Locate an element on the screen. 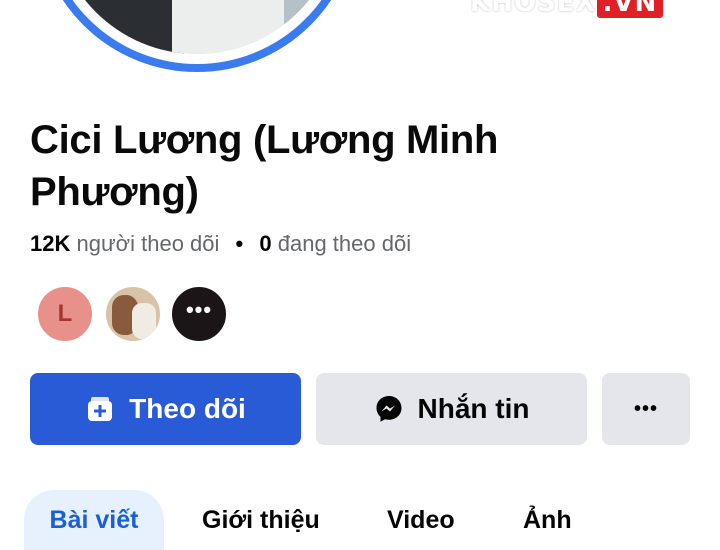  tab-video: Video is located at coordinates (421, 520).